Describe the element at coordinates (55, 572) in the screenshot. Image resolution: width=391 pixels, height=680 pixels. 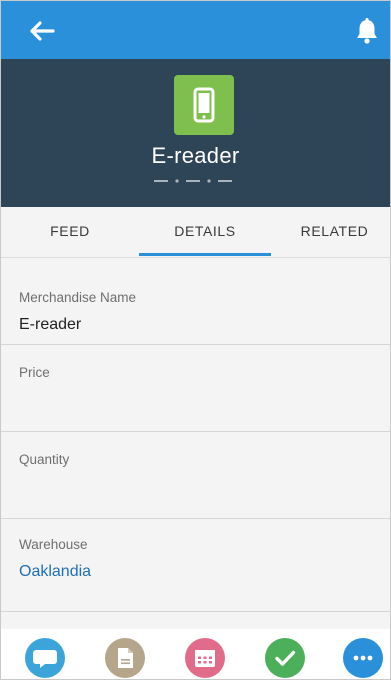
I see `warehouse-link: Oaklandia` at that location.